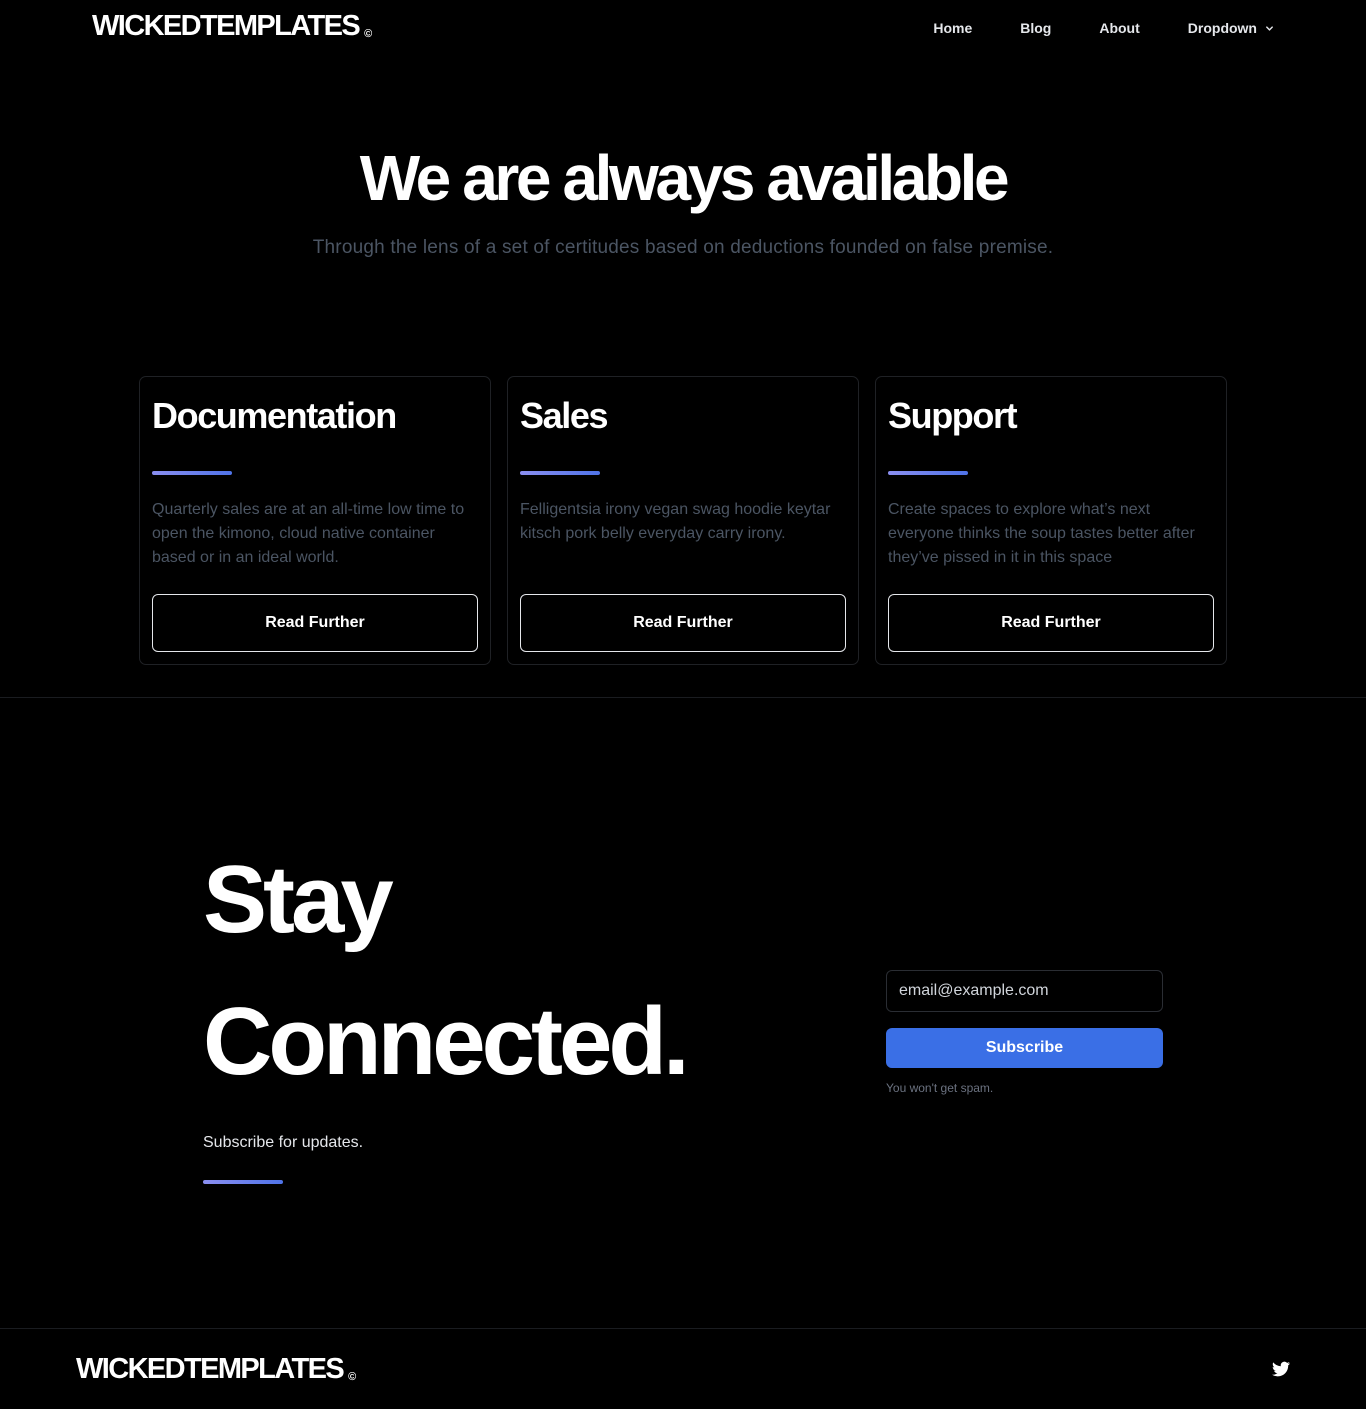 The width and height of the screenshot is (1366, 1409). What do you see at coordinates (953, 415) in the screenshot?
I see `card-title: Support` at bounding box center [953, 415].